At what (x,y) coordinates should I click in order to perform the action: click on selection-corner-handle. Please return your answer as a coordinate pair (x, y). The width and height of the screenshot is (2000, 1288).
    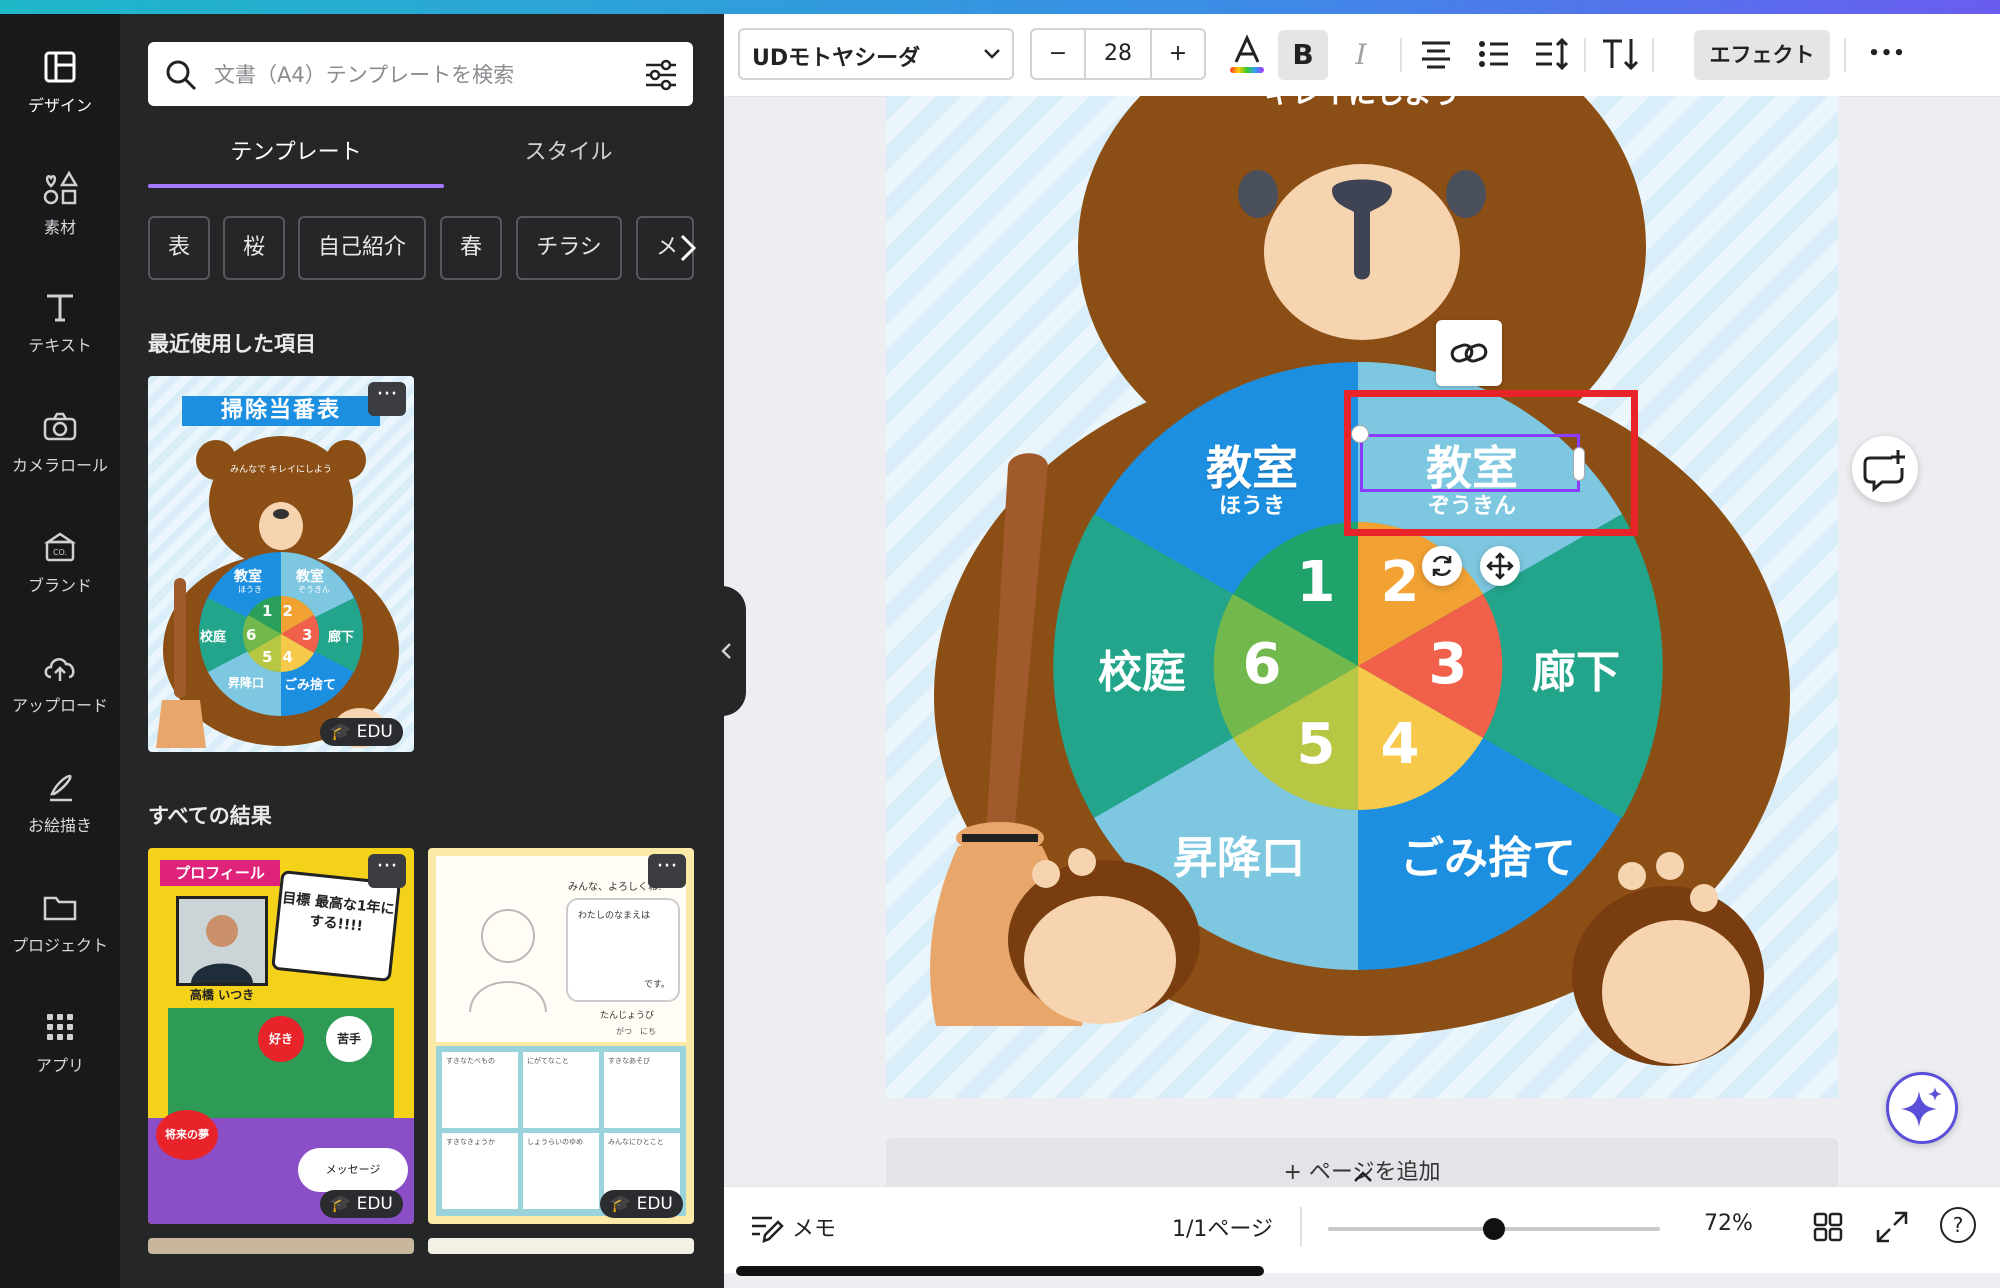
    Looking at the image, I should click on (1360, 434).